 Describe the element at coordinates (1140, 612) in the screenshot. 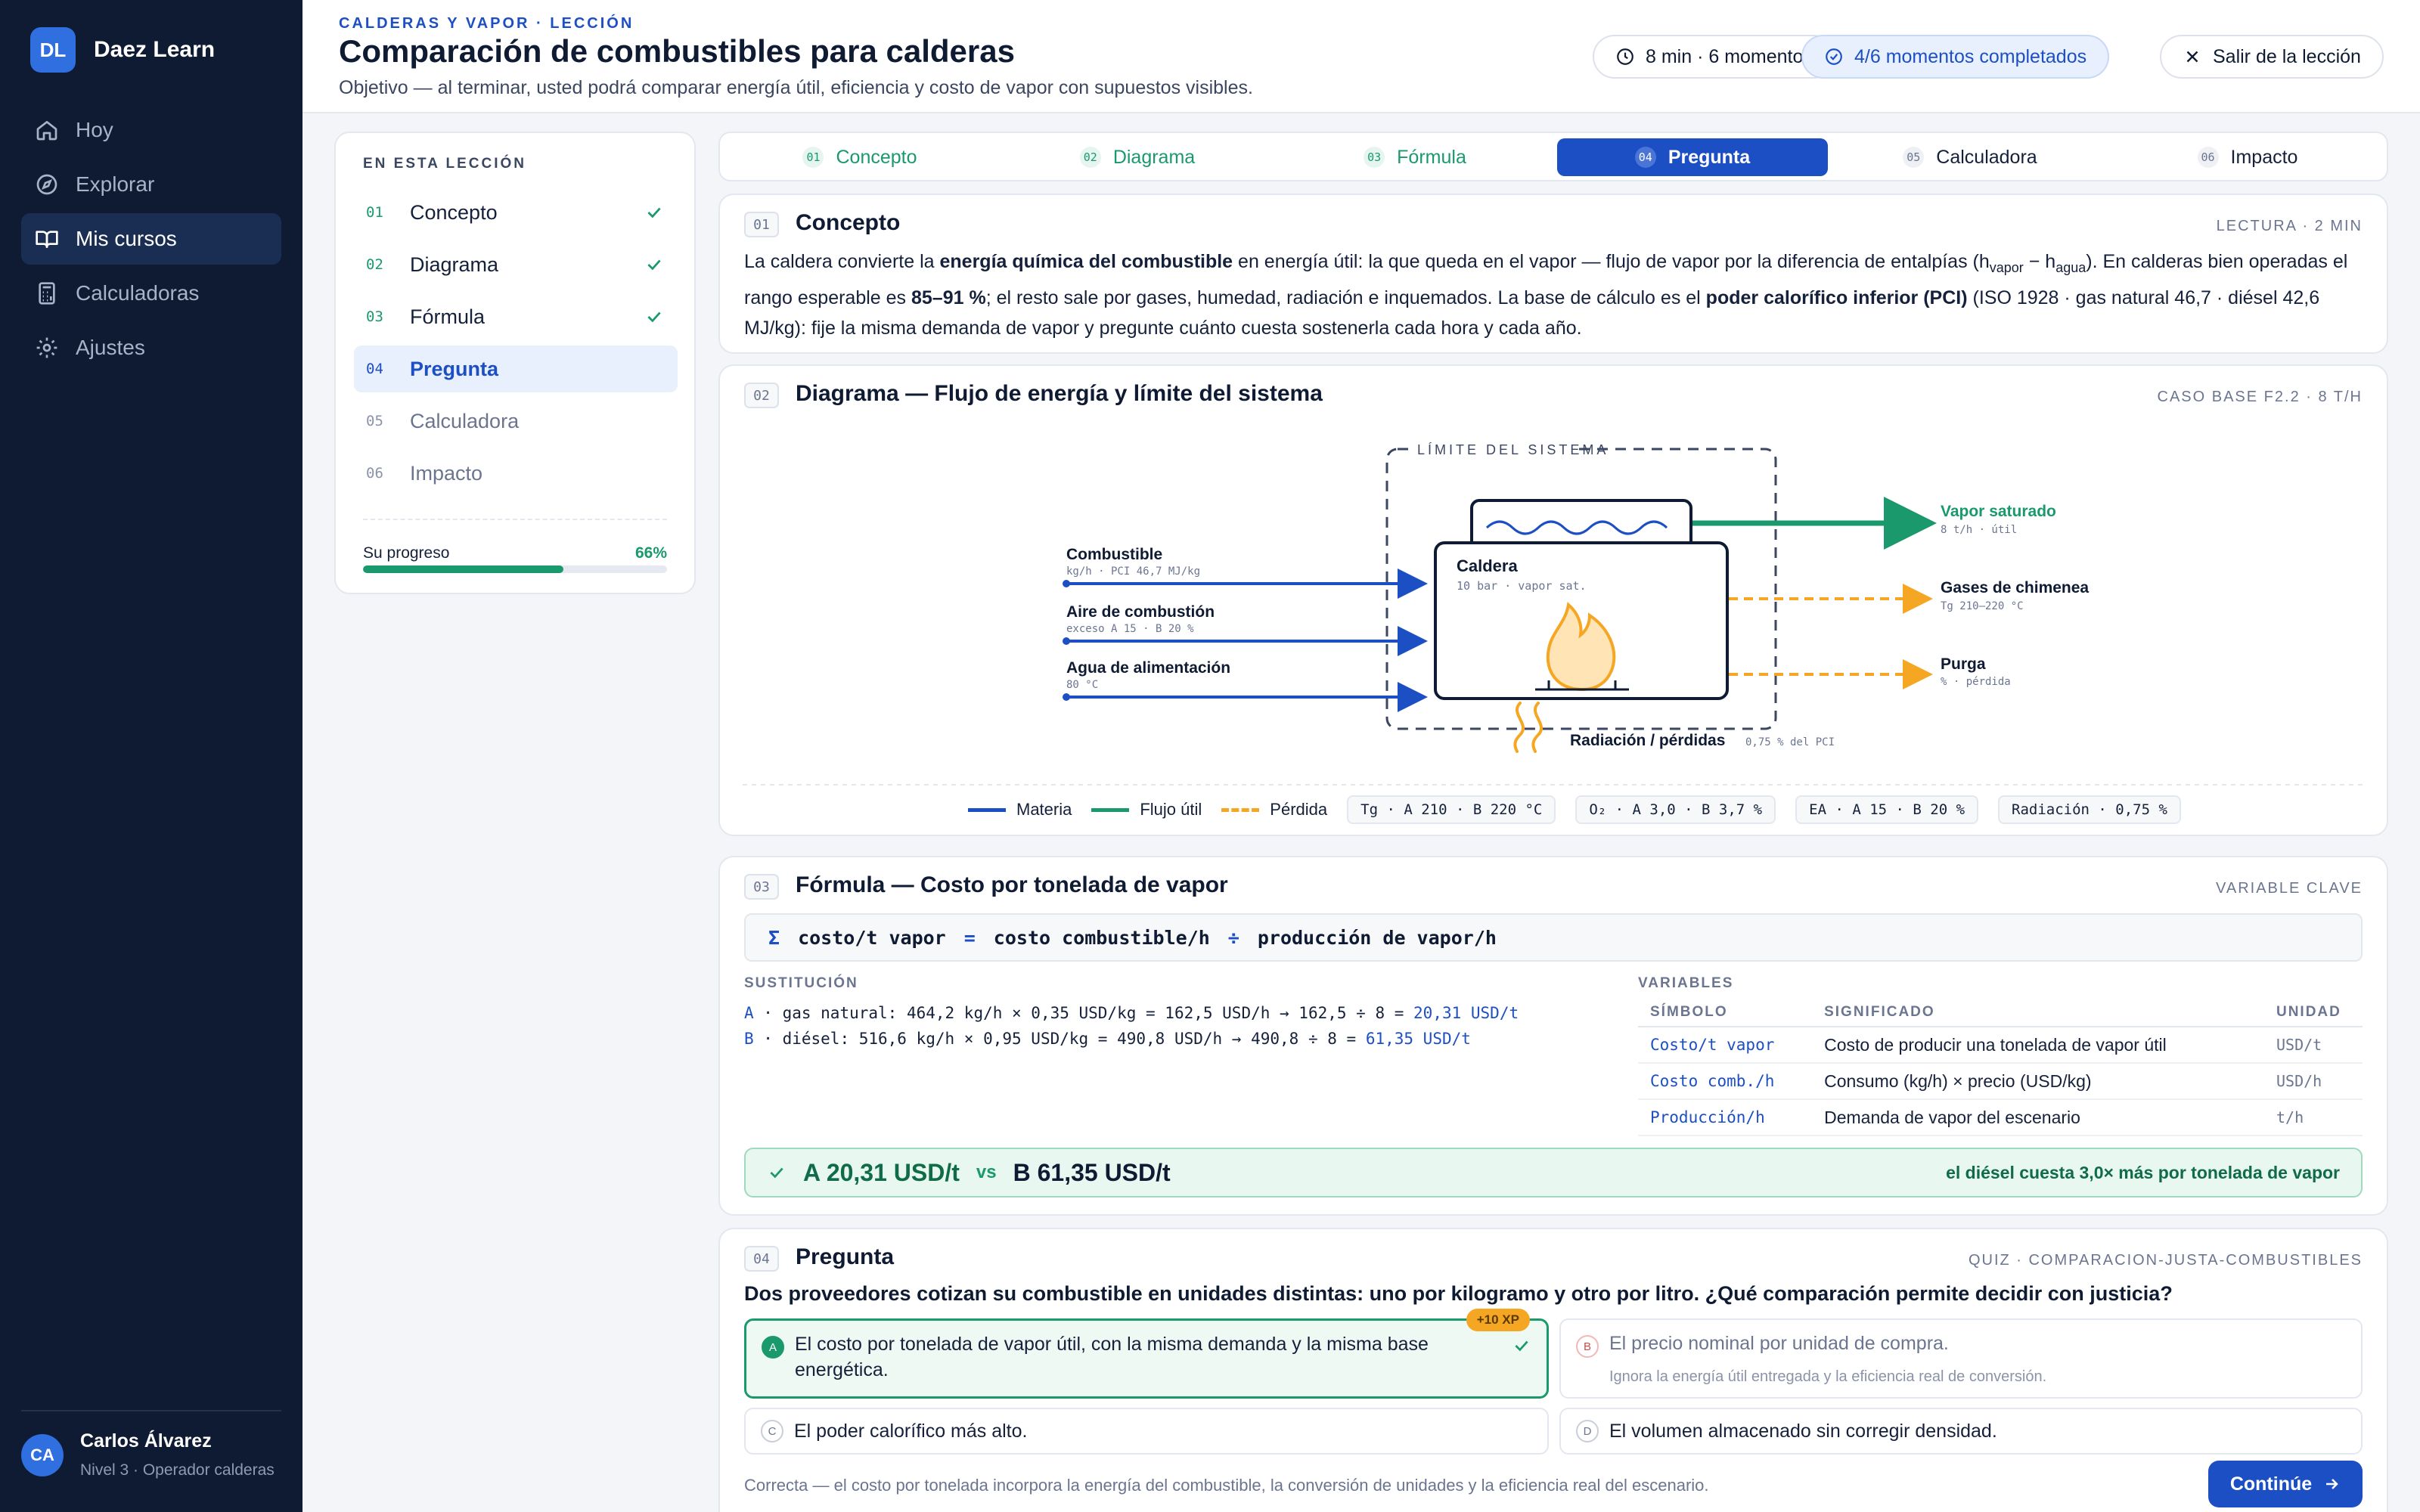

I see `air-label: Aire de combustión` at that location.